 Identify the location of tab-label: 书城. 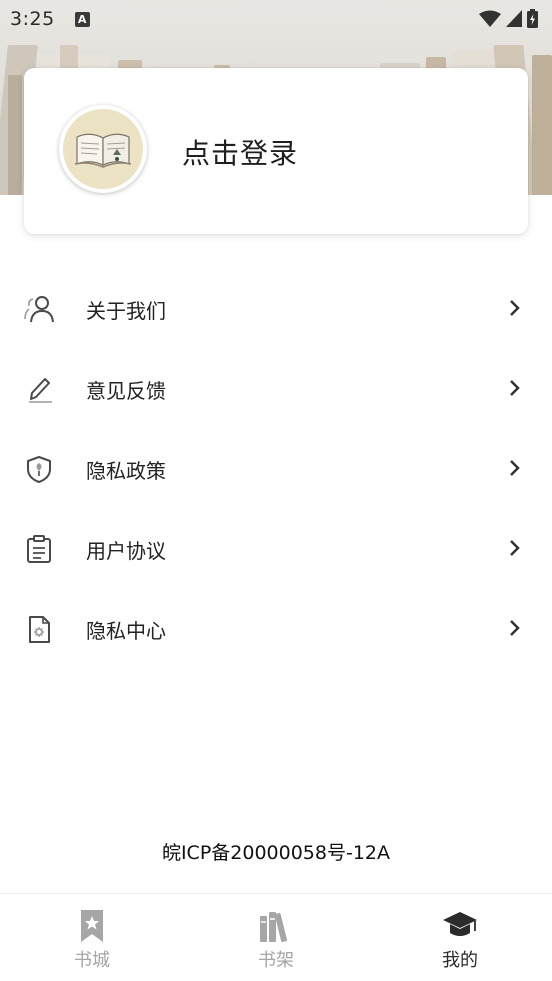
(92, 960).